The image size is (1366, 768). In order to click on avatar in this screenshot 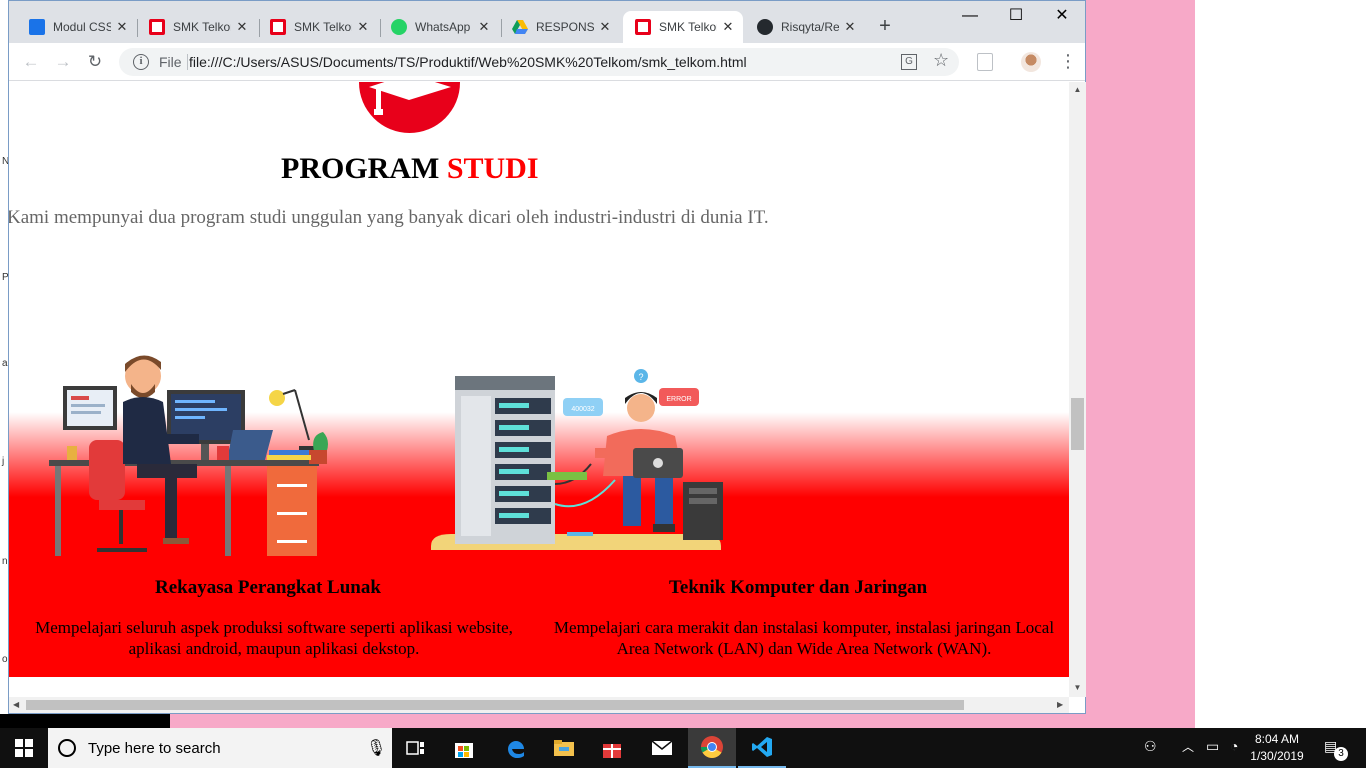, I will do `click(1031, 62)`.